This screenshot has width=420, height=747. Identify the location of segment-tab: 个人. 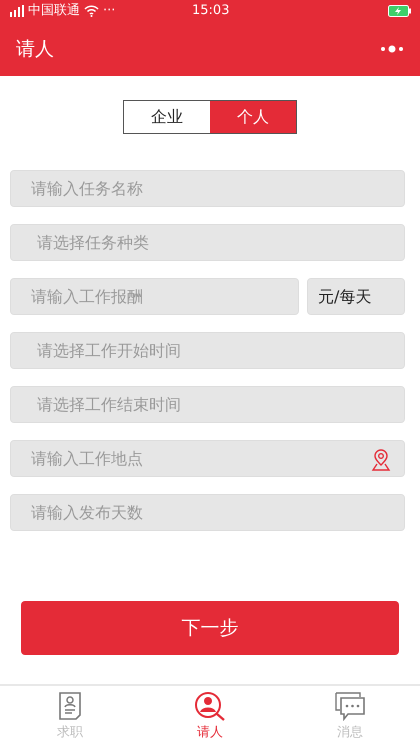
(253, 117).